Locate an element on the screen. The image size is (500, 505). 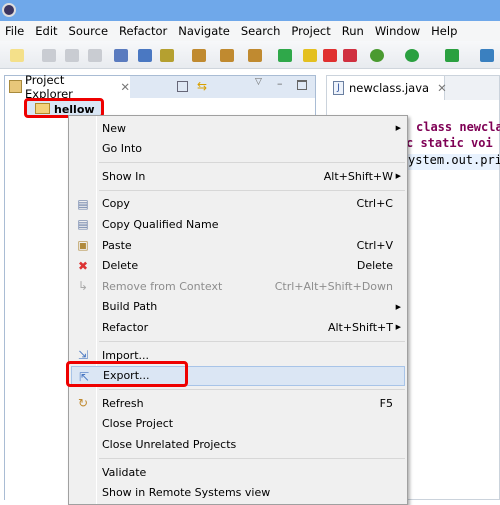
view-menu-icon: ▽ is located at coordinates (258, 82).